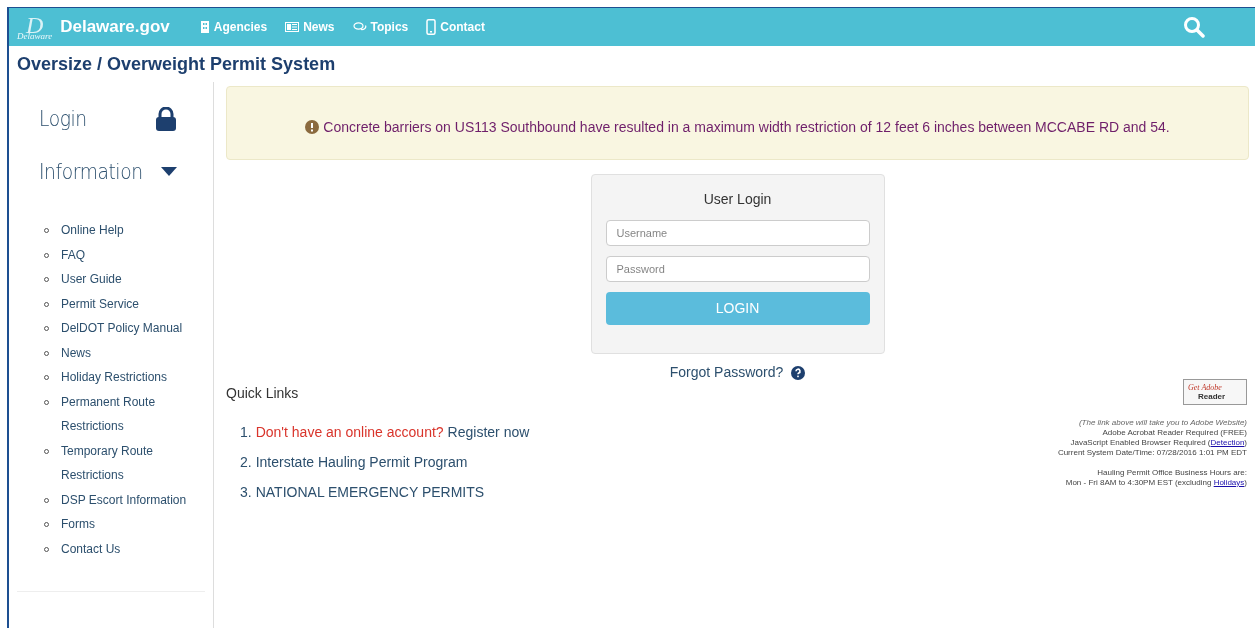 The height and width of the screenshot is (628, 1255). Describe the element at coordinates (1172, 473) in the screenshot. I see `info-text: Hauling Permit Office Business Hours are:` at that location.